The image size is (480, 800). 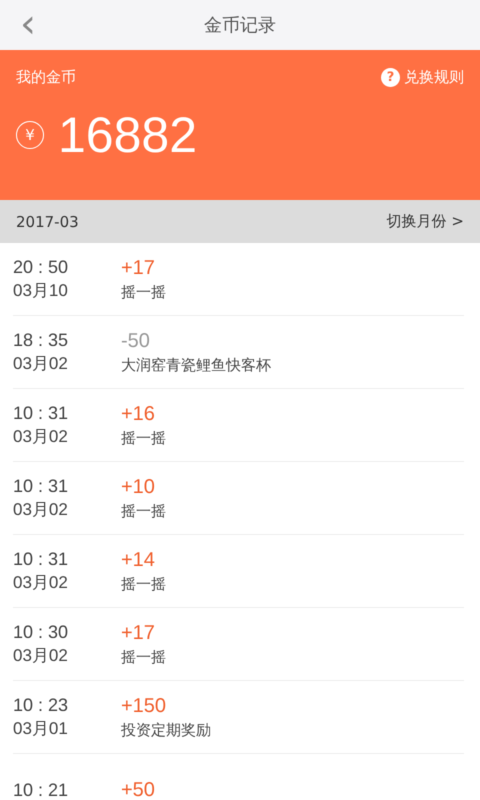 What do you see at coordinates (41, 291) in the screenshot?
I see `record-date: 03月10` at bounding box center [41, 291].